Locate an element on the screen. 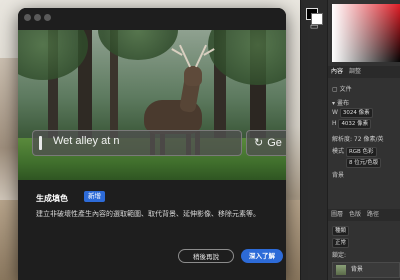 Image resolution: width=400 pixels, height=280 pixels. prompt-text: Wet alley at n is located at coordinates (86, 141).